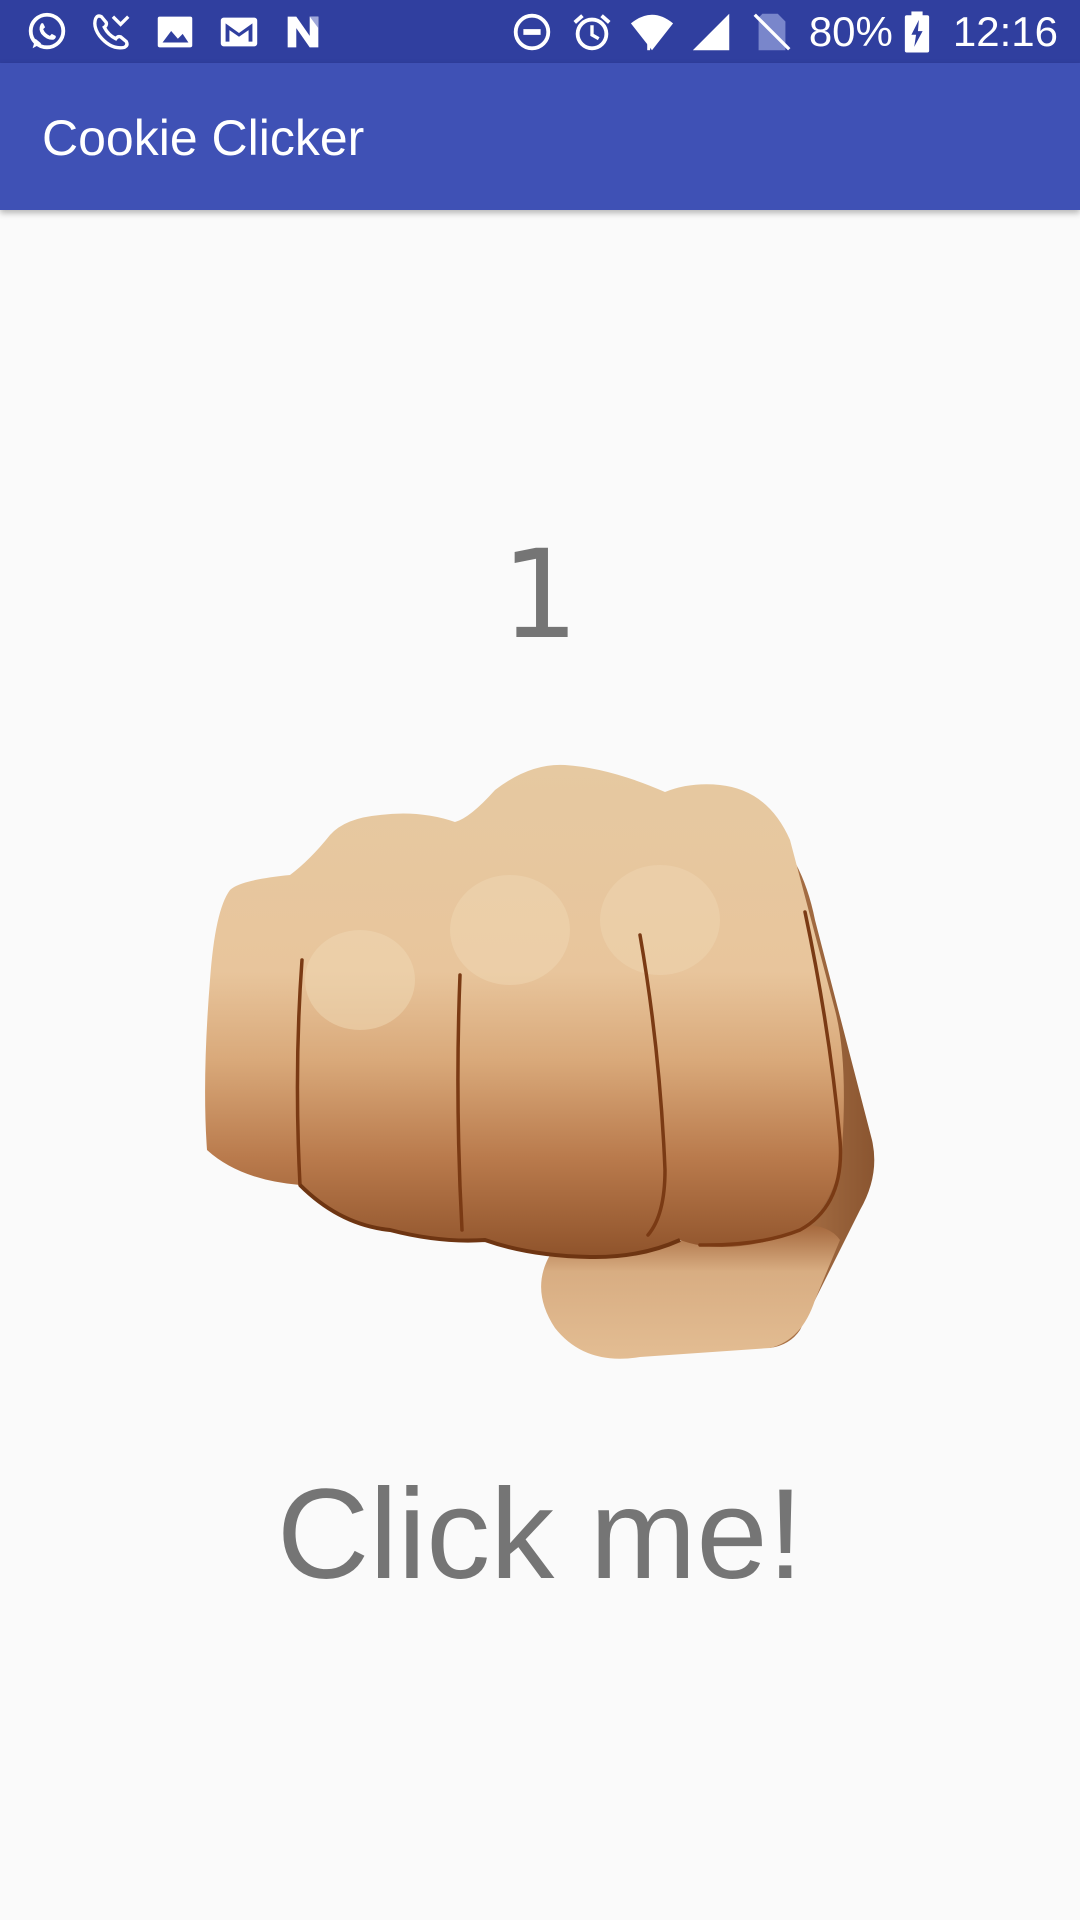 This screenshot has height=1920, width=1080. What do you see at coordinates (772, 32) in the screenshot?
I see `no-sim-icon` at bounding box center [772, 32].